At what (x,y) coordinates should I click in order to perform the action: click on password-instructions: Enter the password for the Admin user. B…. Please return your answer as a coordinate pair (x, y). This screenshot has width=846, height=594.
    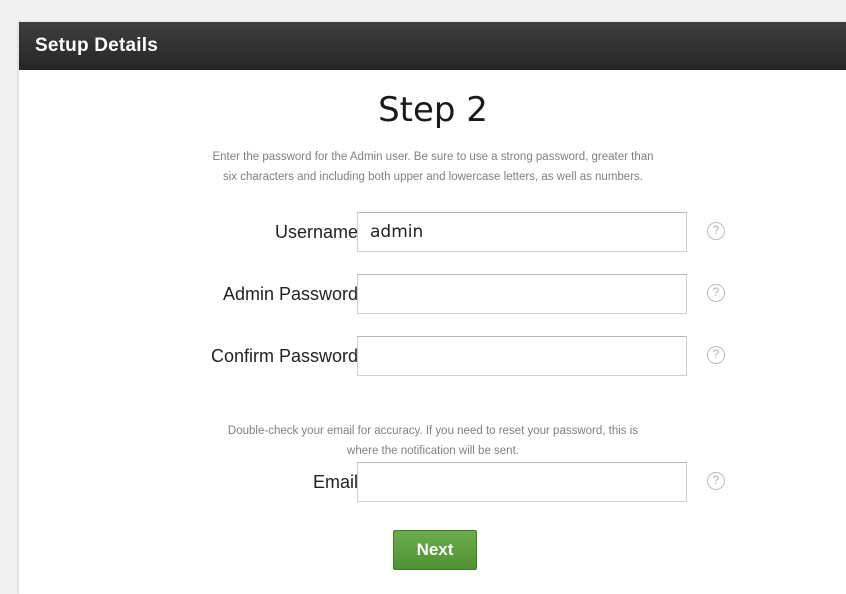
    Looking at the image, I should click on (433, 167).